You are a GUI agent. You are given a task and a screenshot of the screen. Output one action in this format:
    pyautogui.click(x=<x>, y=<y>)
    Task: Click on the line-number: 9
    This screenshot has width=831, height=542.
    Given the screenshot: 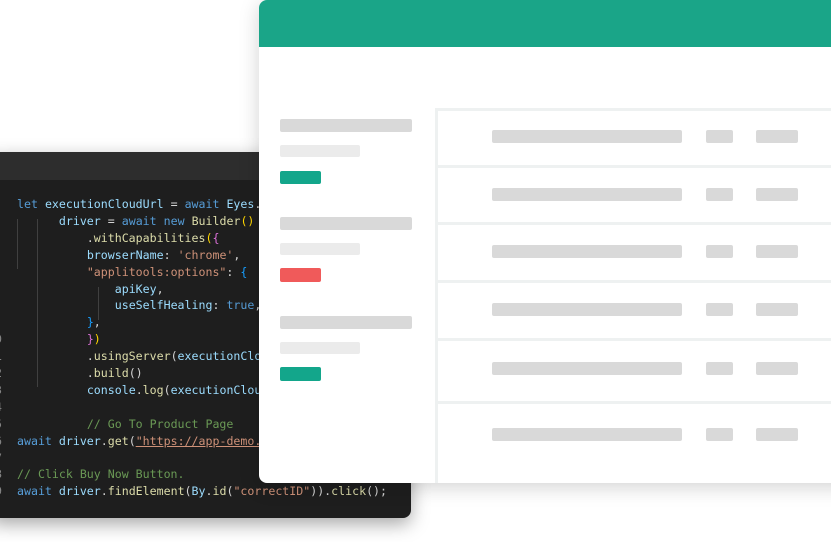 What is the action you would take?
    pyautogui.click(x=1, y=491)
    